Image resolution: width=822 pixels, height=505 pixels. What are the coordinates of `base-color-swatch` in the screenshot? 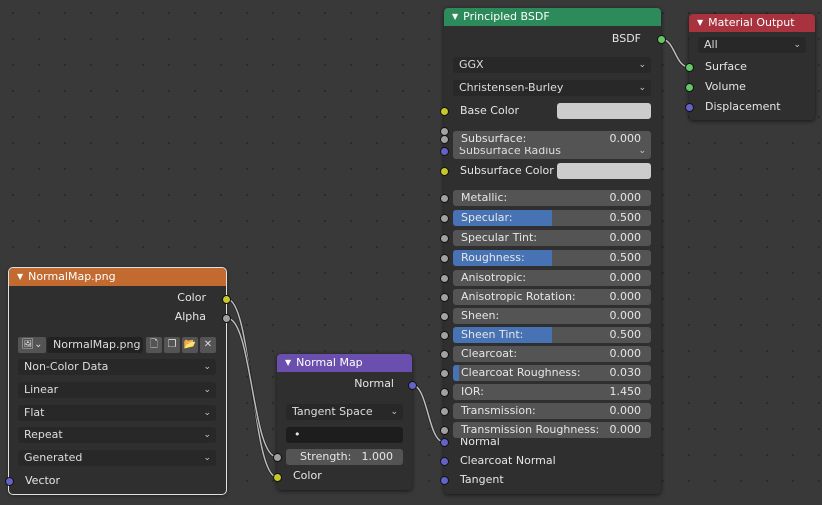 It's located at (604, 111).